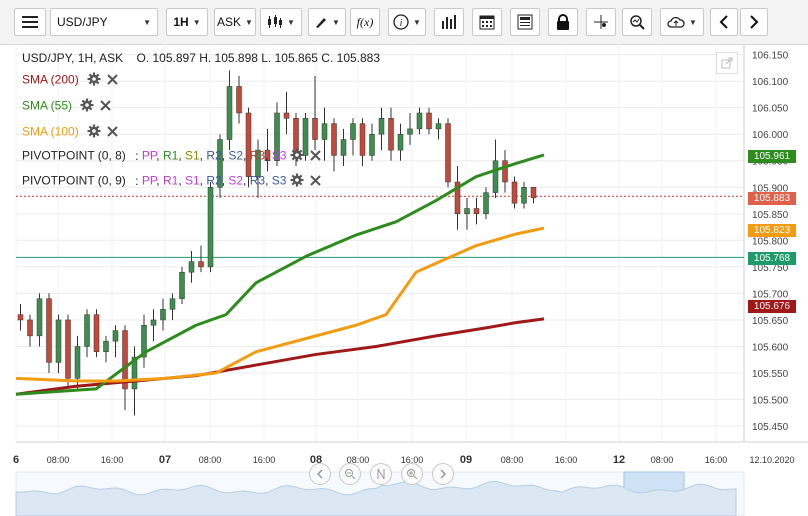  What do you see at coordinates (727, 63) in the screenshot?
I see `expand-button` at bounding box center [727, 63].